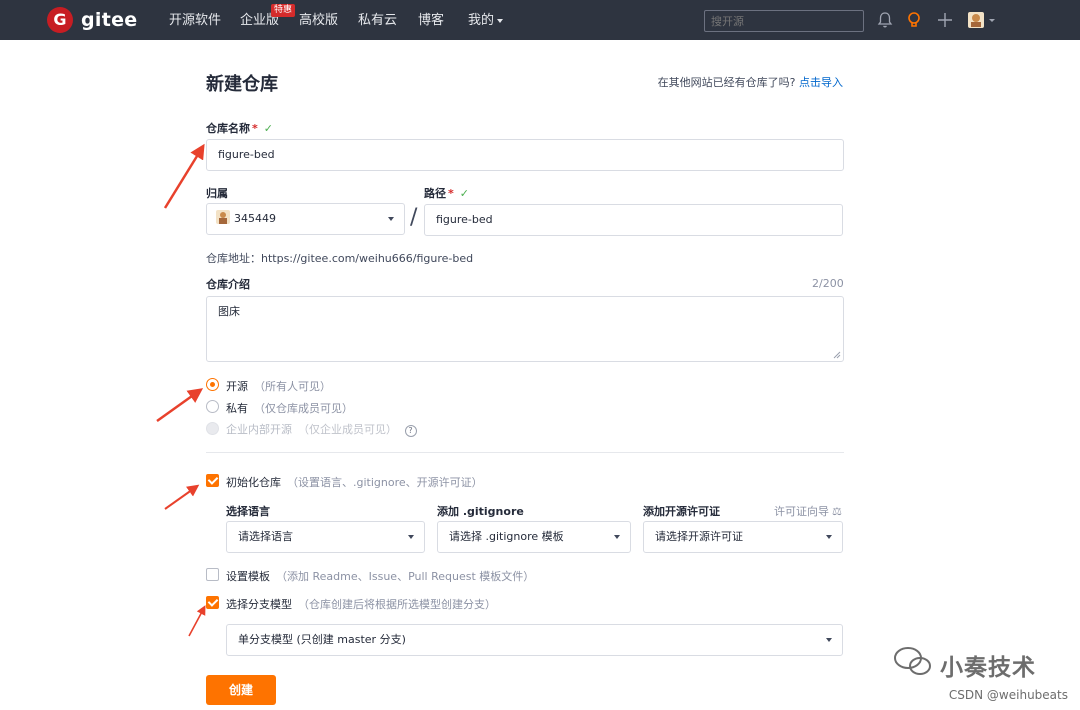 This screenshot has height=710, width=1080. Describe the element at coordinates (184, 176) in the screenshot. I see `arrow-to-repo-name` at that location.